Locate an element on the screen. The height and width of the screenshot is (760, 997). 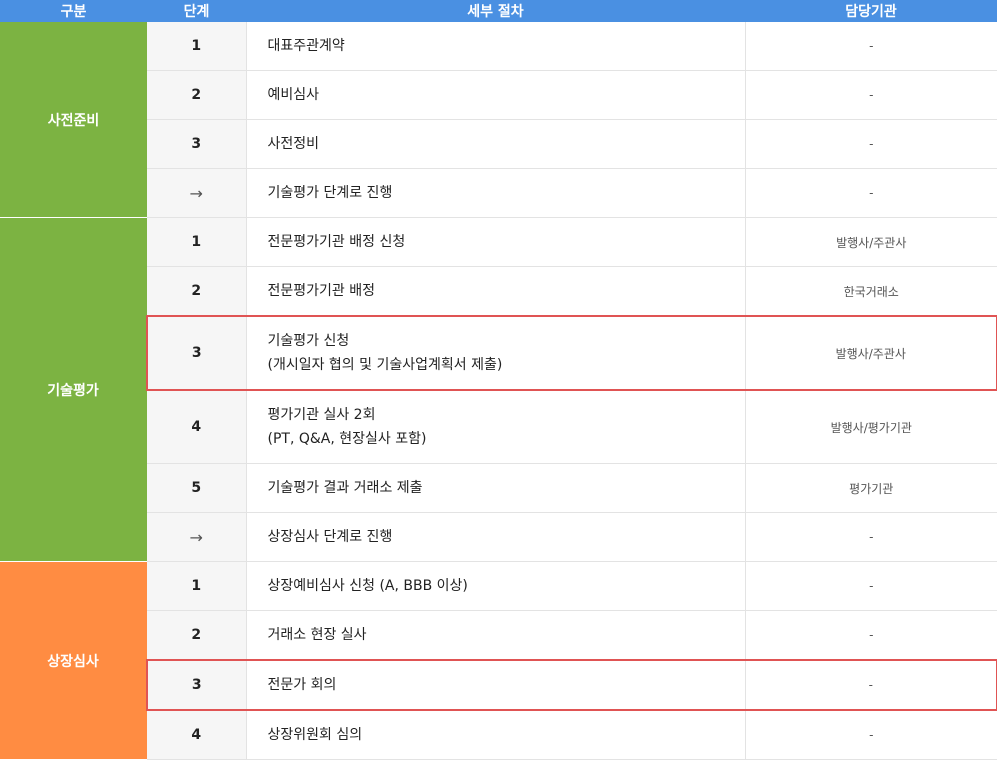
step-detail: 거래소 현장 실사 is located at coordinates (496, 635).